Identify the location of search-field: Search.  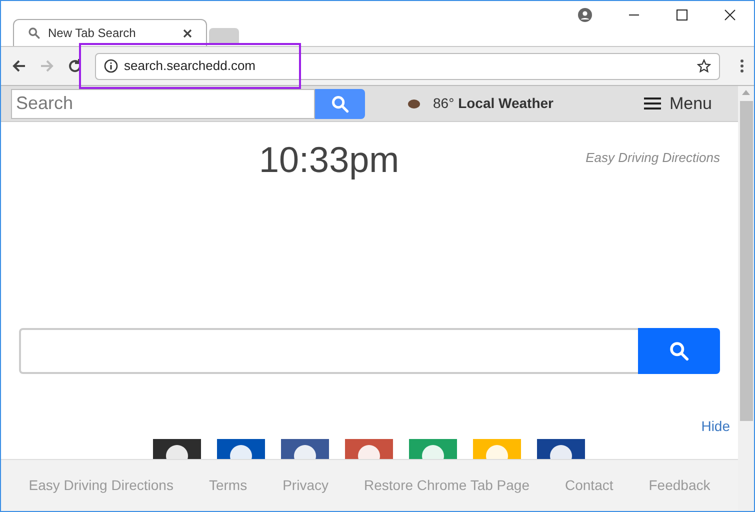
(163, 103).